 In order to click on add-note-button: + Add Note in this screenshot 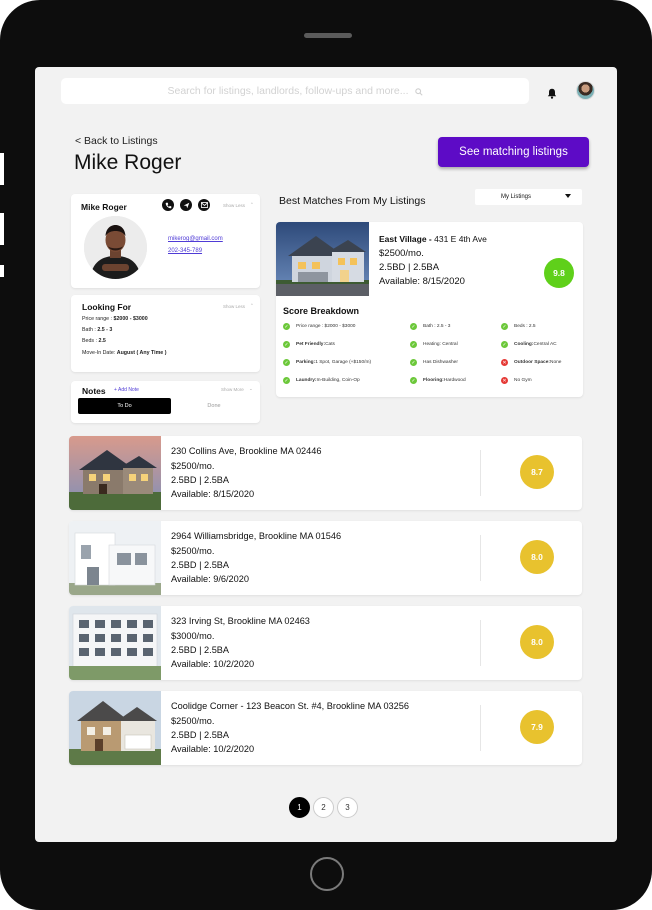, I will do `click(126, 390)`.